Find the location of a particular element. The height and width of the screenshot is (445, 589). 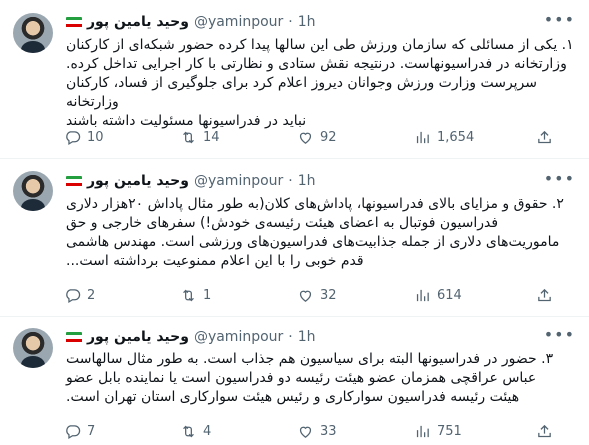

like-button: 33 is located at coordinates (317, 431).